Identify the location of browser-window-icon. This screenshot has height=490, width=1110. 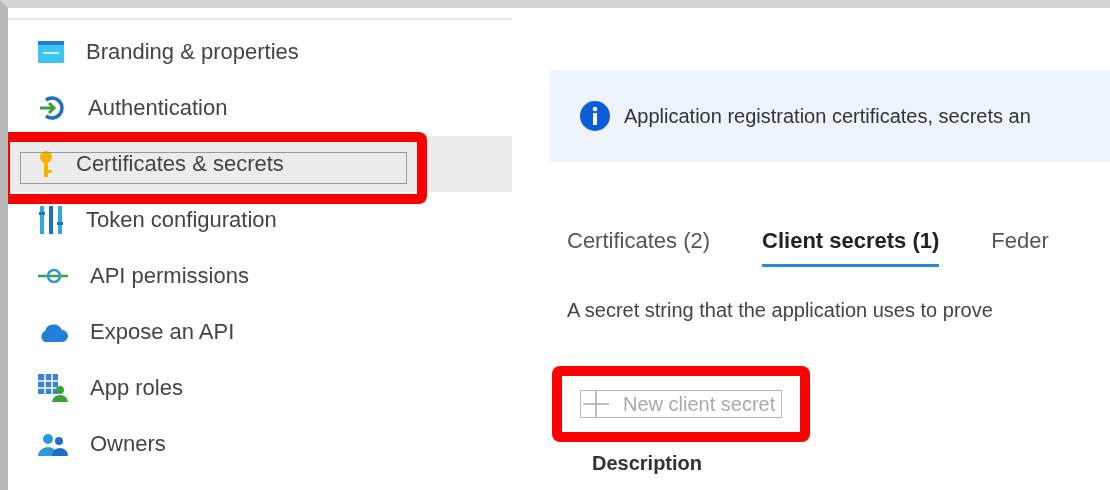
(51, 52).